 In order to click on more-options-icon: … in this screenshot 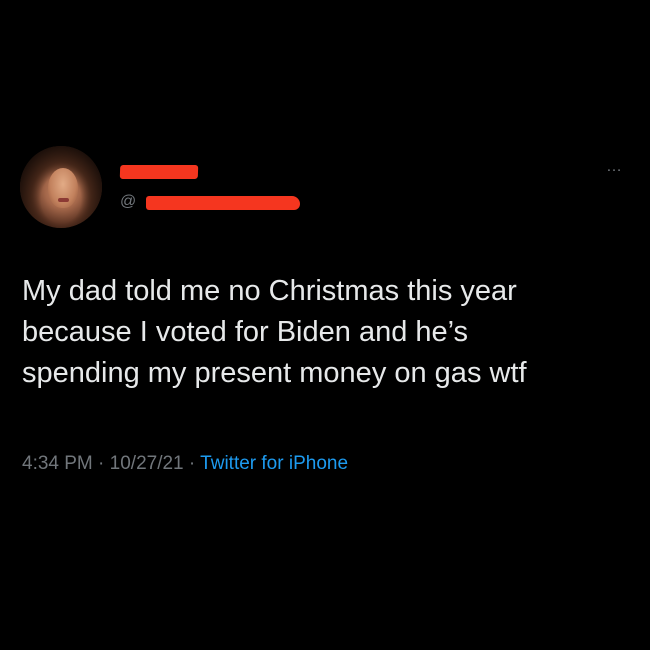, I will do `click(614, 167)`.